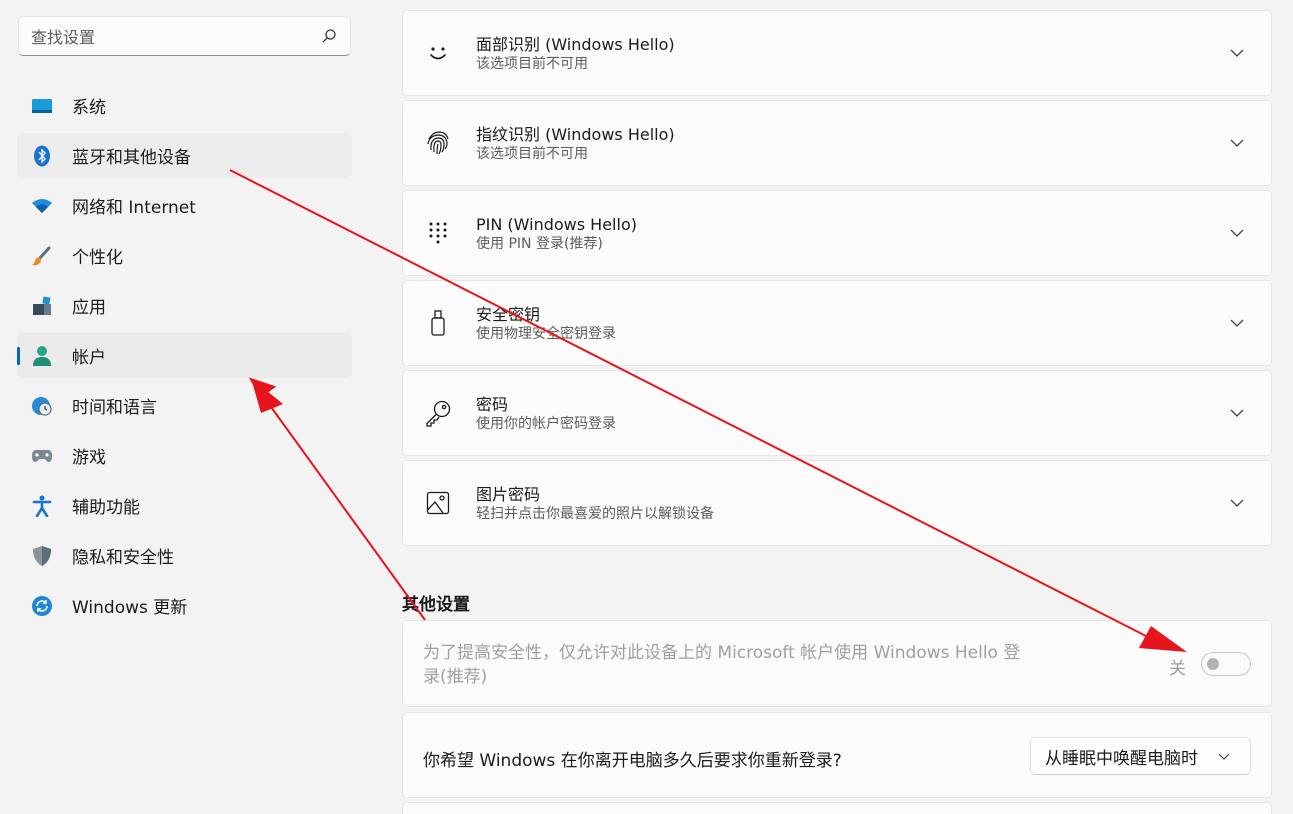  I want to click on fingerprint-icon, so click(438, 143).